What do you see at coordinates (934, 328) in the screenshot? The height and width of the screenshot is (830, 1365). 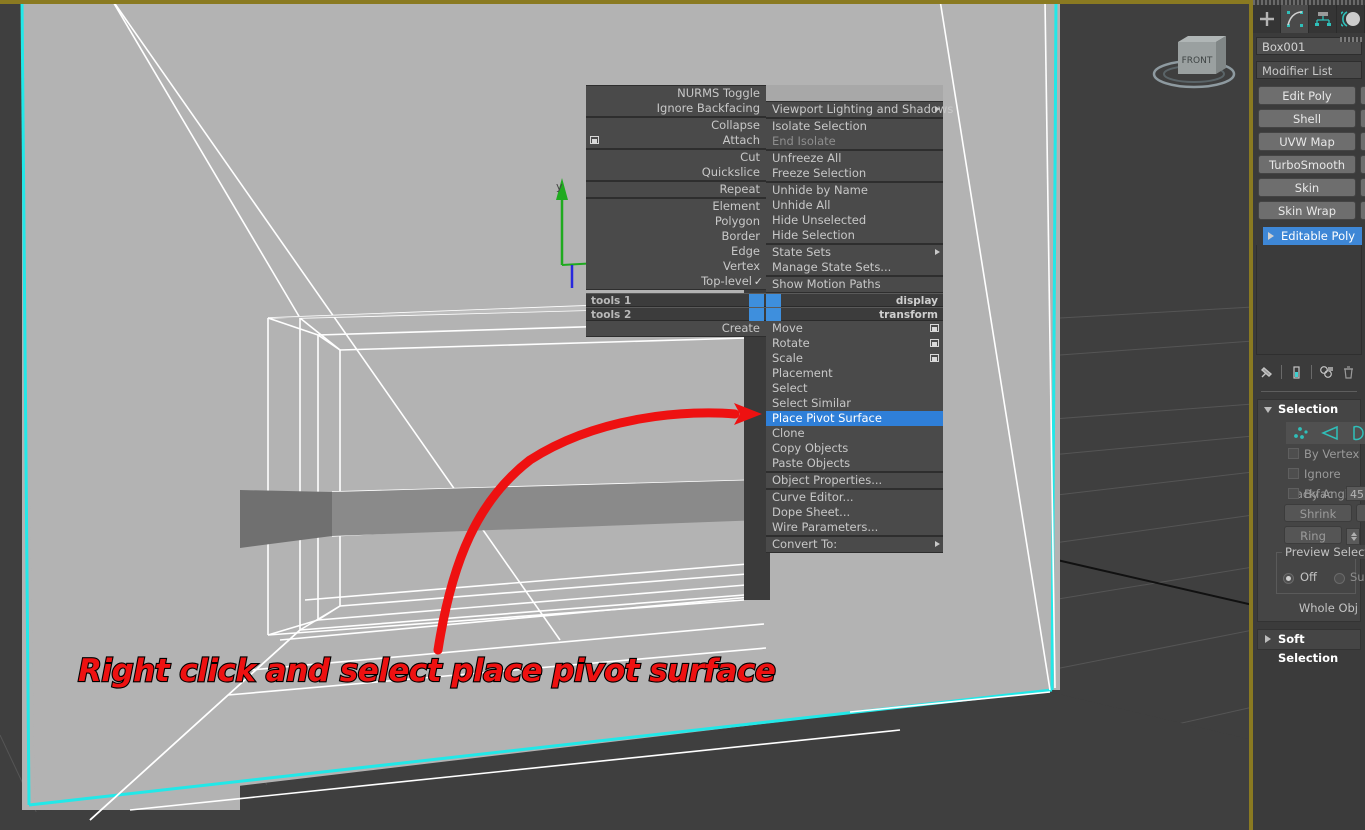 I see `move-settings-box-icon` at bounding box center [934, 328].